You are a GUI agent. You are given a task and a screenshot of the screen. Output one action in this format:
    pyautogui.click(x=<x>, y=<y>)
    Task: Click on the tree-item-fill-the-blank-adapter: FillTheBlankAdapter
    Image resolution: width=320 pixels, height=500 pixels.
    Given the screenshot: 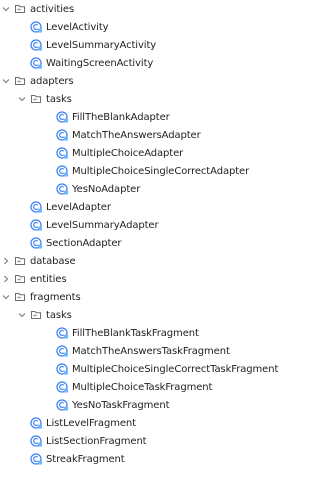 What is the action you would take?
    pyautogui.click(x=141, y=117)
    